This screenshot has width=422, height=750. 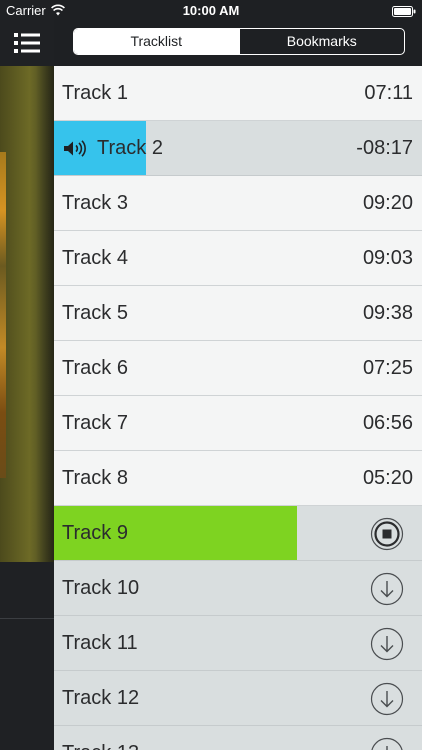 What do you see at coordinates (387, 258) in the screenshot?
I see `track-duration: 09:03` at bounding box center [387, 258].